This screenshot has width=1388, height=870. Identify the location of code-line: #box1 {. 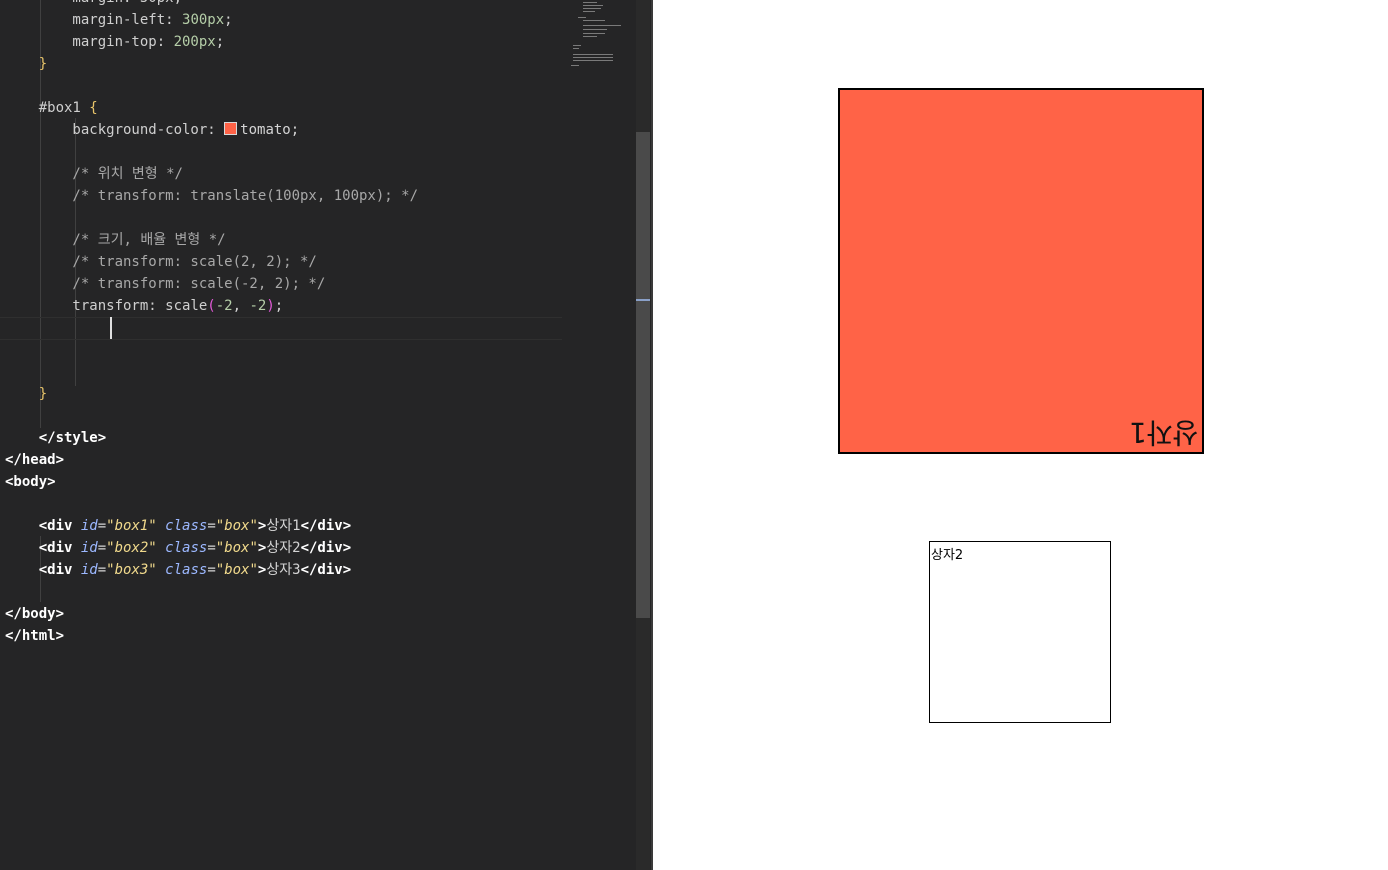
(211, 108).